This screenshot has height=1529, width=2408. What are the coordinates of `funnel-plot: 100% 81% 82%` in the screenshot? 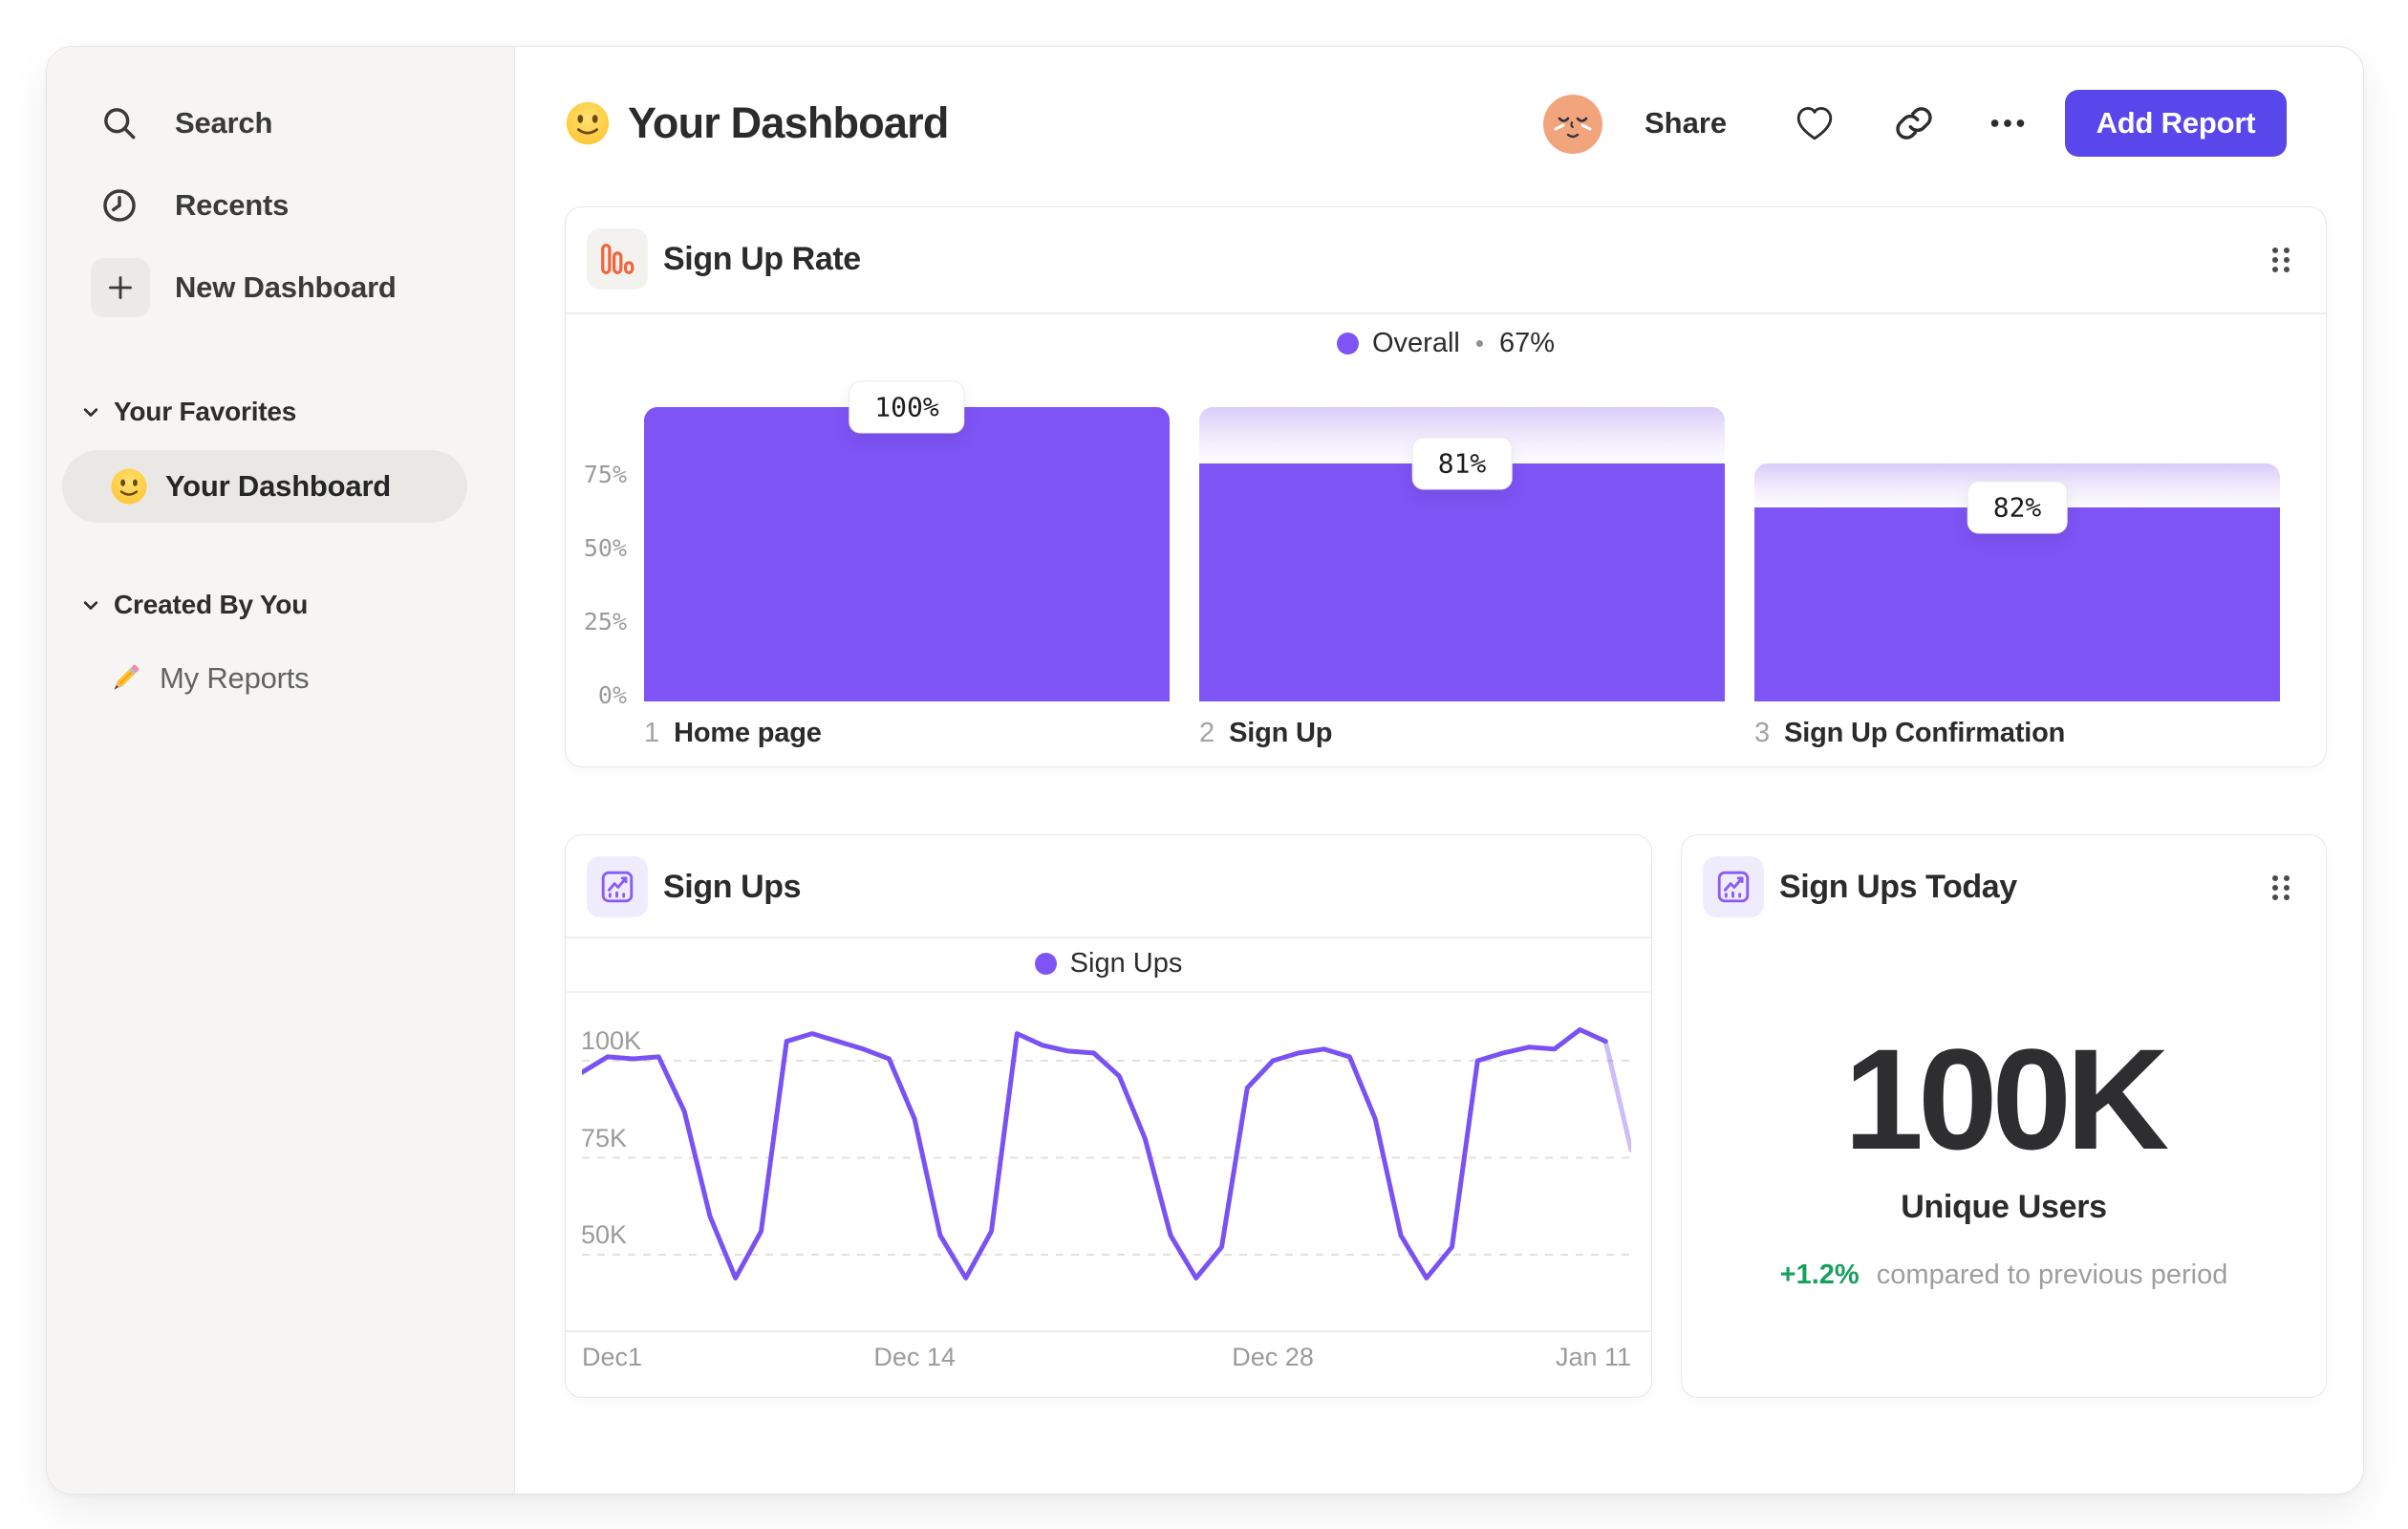 It's located at (1462, 540).